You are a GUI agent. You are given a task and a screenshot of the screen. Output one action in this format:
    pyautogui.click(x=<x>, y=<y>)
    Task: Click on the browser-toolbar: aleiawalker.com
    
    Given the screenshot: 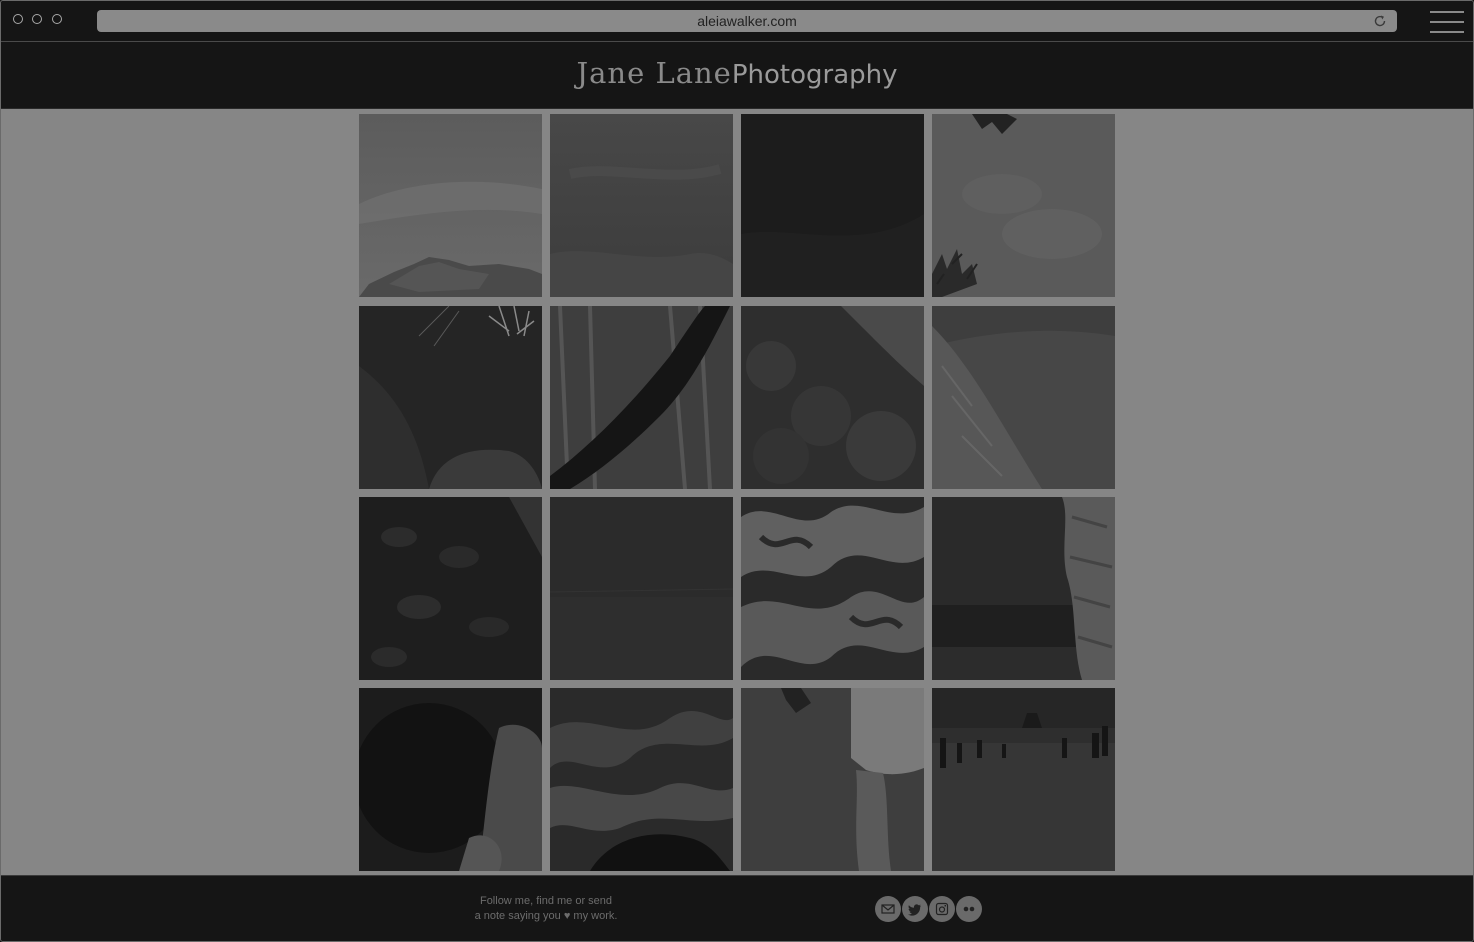 What is the action you would take?
    pyautogui.click(x=737, y=21)
    